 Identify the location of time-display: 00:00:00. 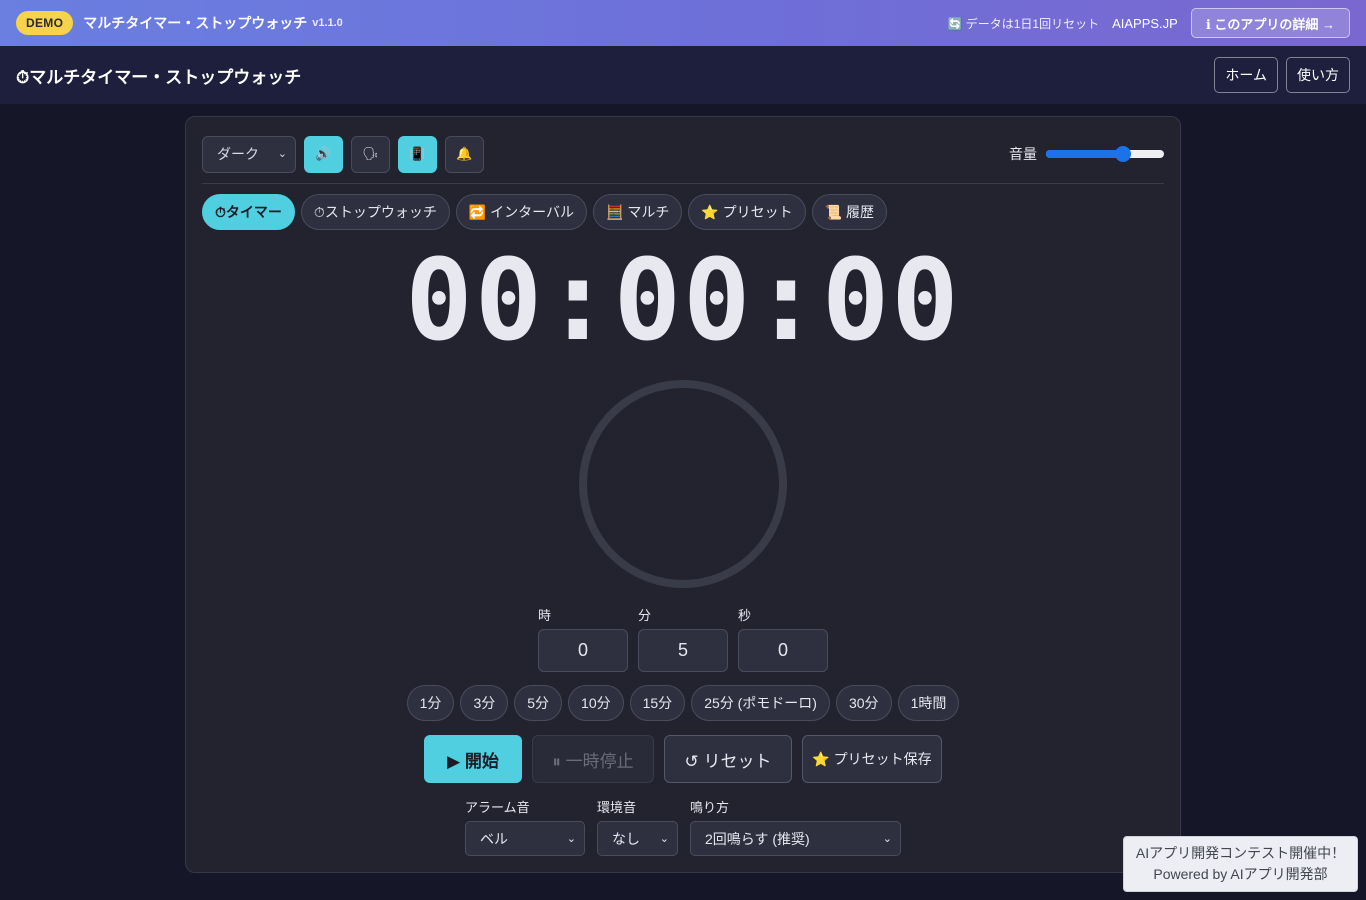
(683, 301).